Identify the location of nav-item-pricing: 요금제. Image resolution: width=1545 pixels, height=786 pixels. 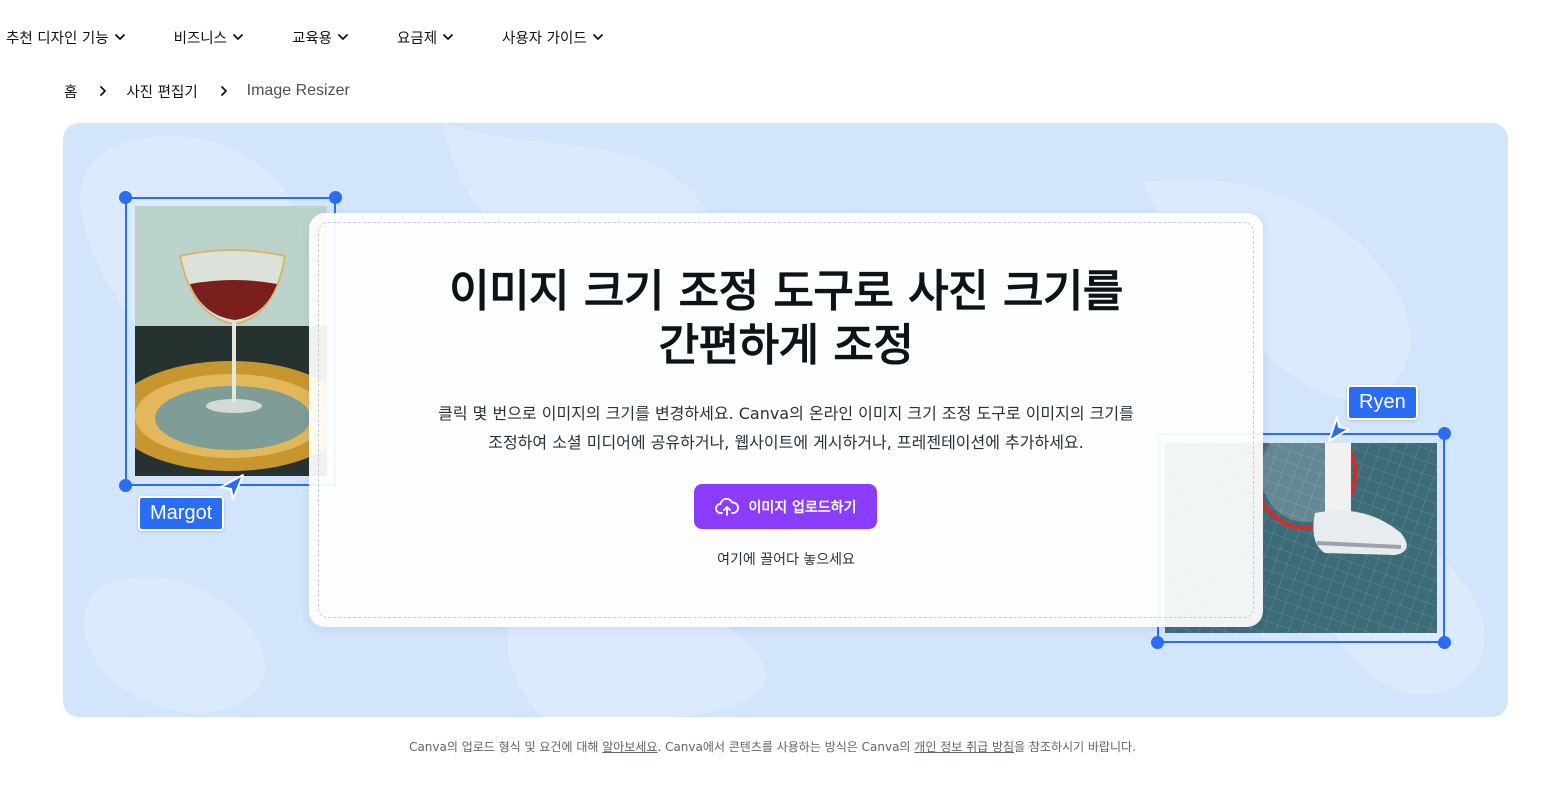
(425, 37).